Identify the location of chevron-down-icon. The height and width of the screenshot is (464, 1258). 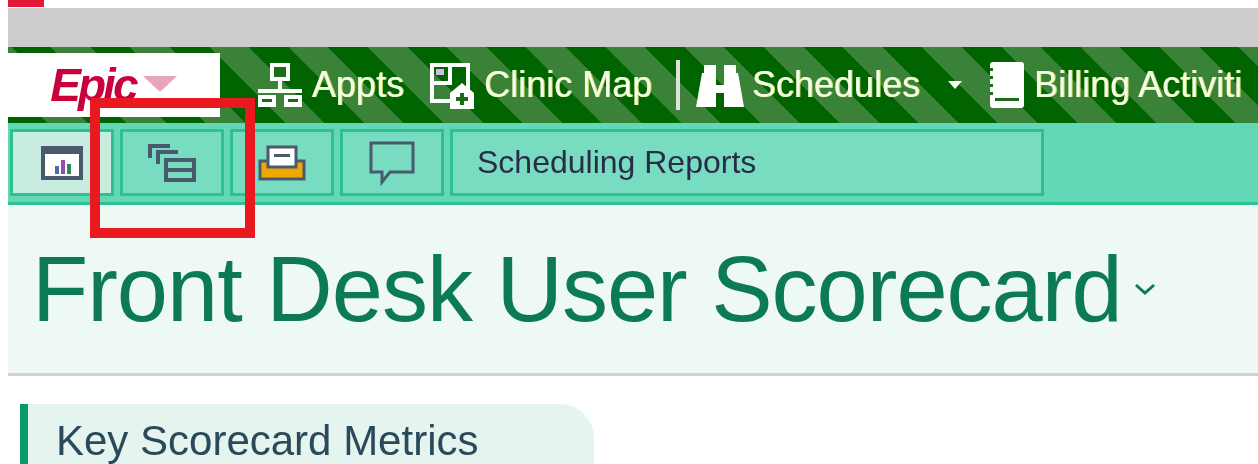
(1144, 289).